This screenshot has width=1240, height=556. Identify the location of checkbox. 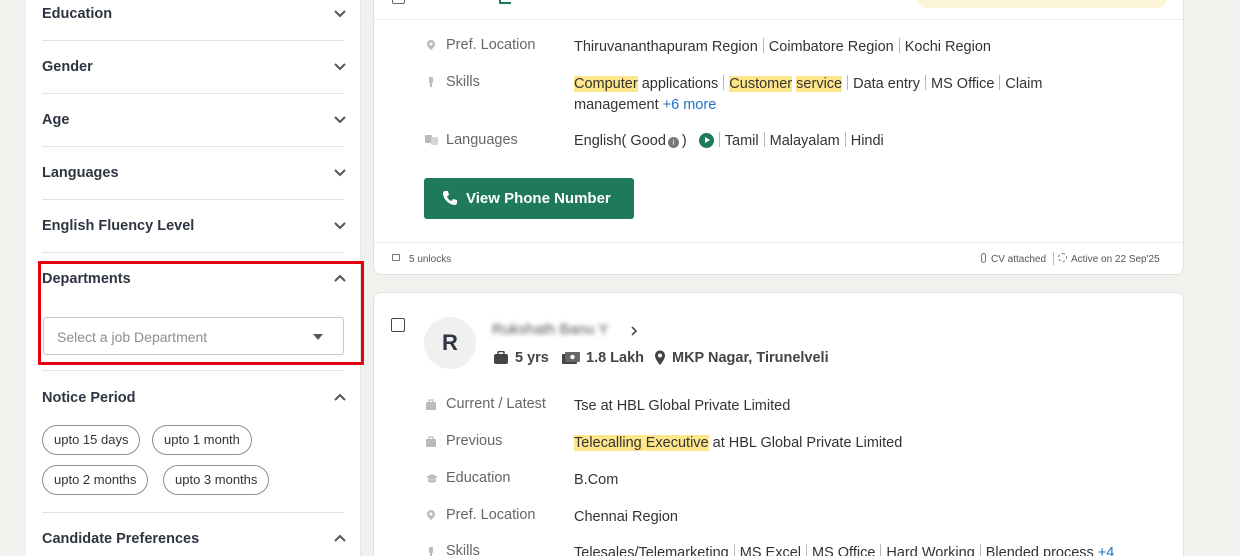
(398, 2).